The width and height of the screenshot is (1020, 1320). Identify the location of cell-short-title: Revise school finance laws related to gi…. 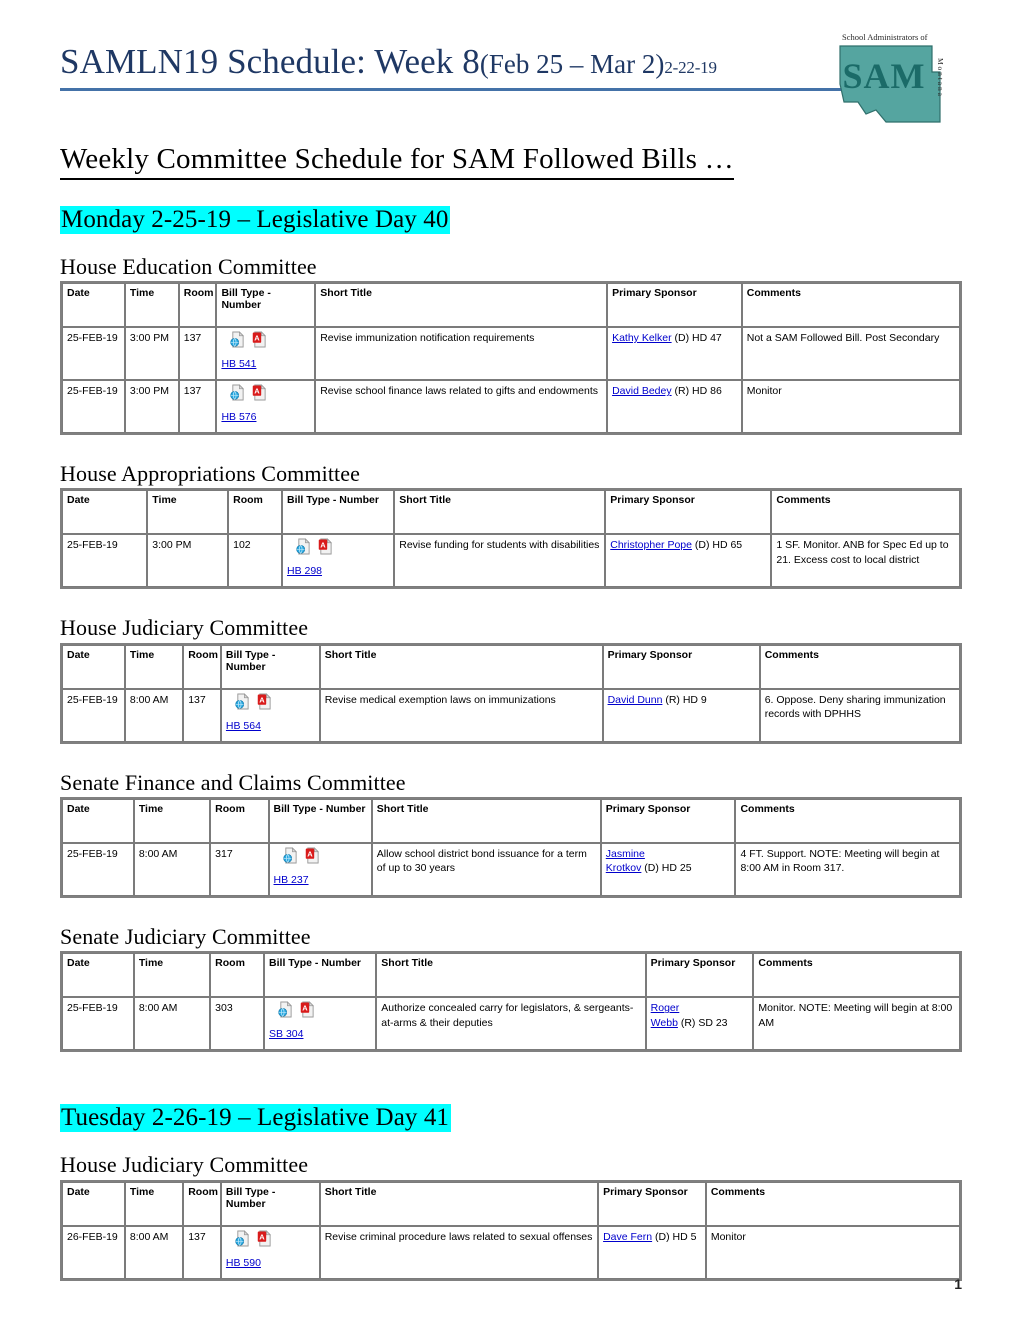
(461, 407).